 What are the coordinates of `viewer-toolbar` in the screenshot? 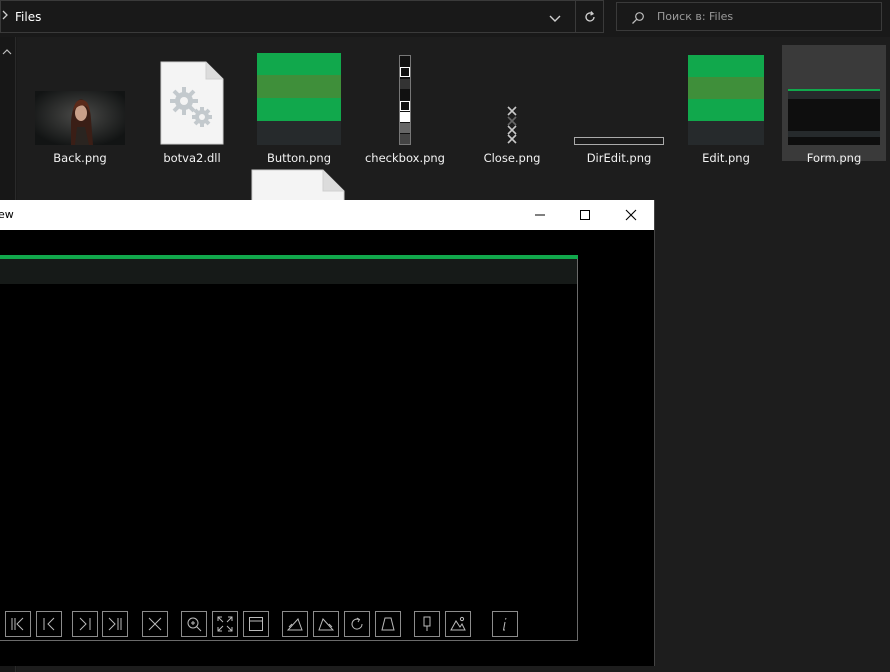 It's located at (295, 625).